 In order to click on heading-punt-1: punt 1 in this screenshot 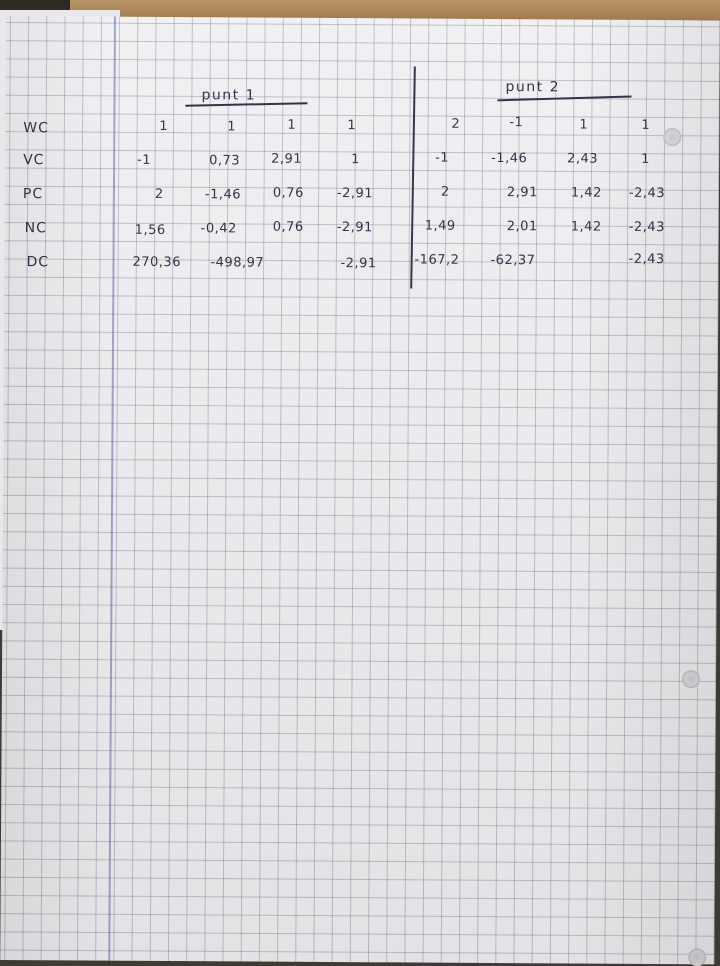, I will do `click(229, 95)`.